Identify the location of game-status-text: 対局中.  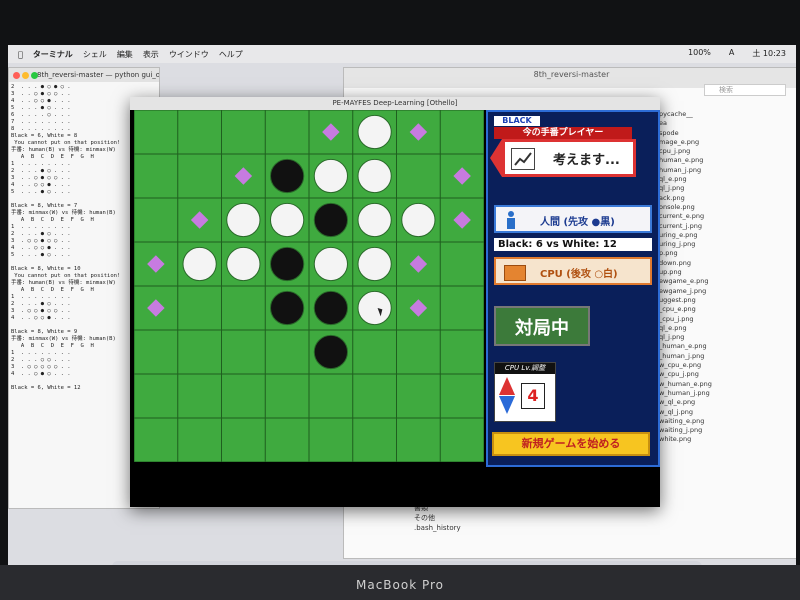
(542, 328).